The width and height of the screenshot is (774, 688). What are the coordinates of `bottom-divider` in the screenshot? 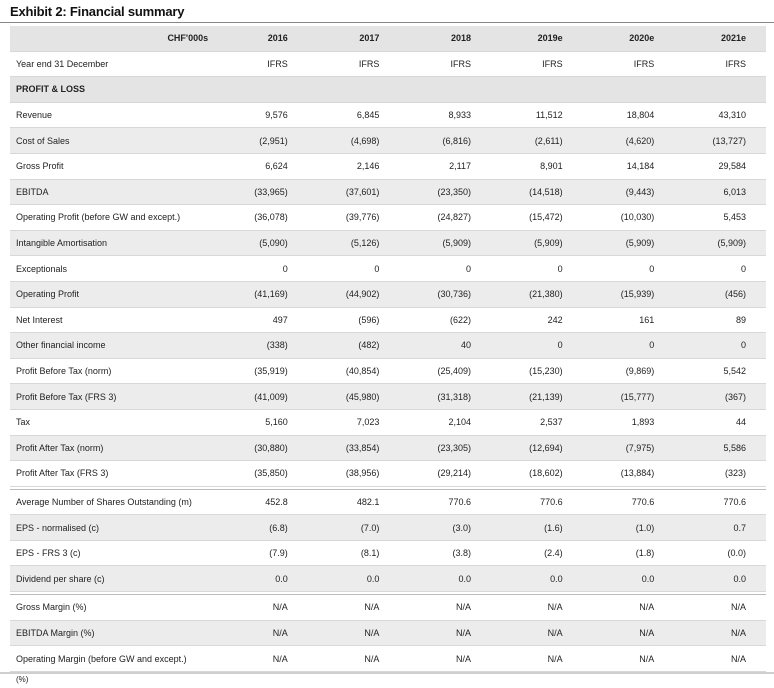 It's located at (387, 673).